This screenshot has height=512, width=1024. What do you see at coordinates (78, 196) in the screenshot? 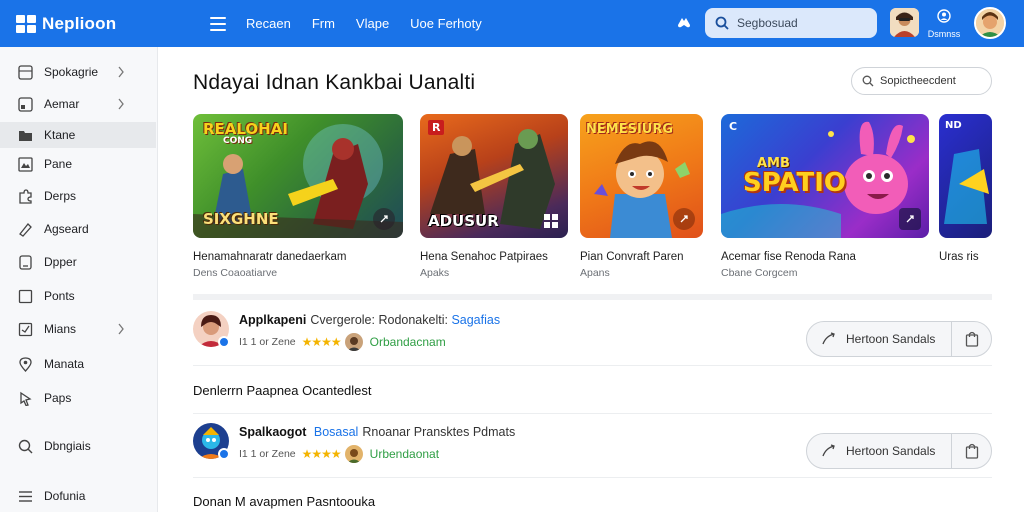
I see `sidebar-item-5: Derps` at bounding box center [78, 196].